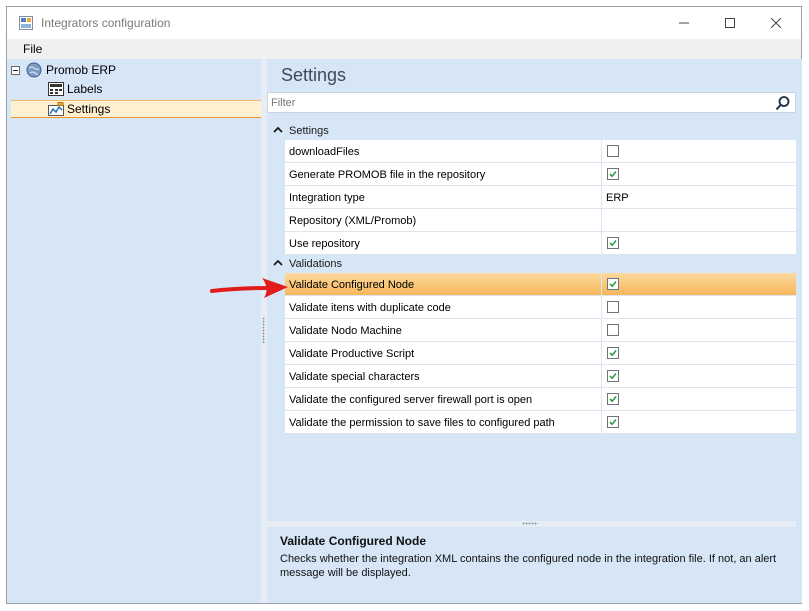  I want to click on tree-label-labels: Labels, so click(85, 89).